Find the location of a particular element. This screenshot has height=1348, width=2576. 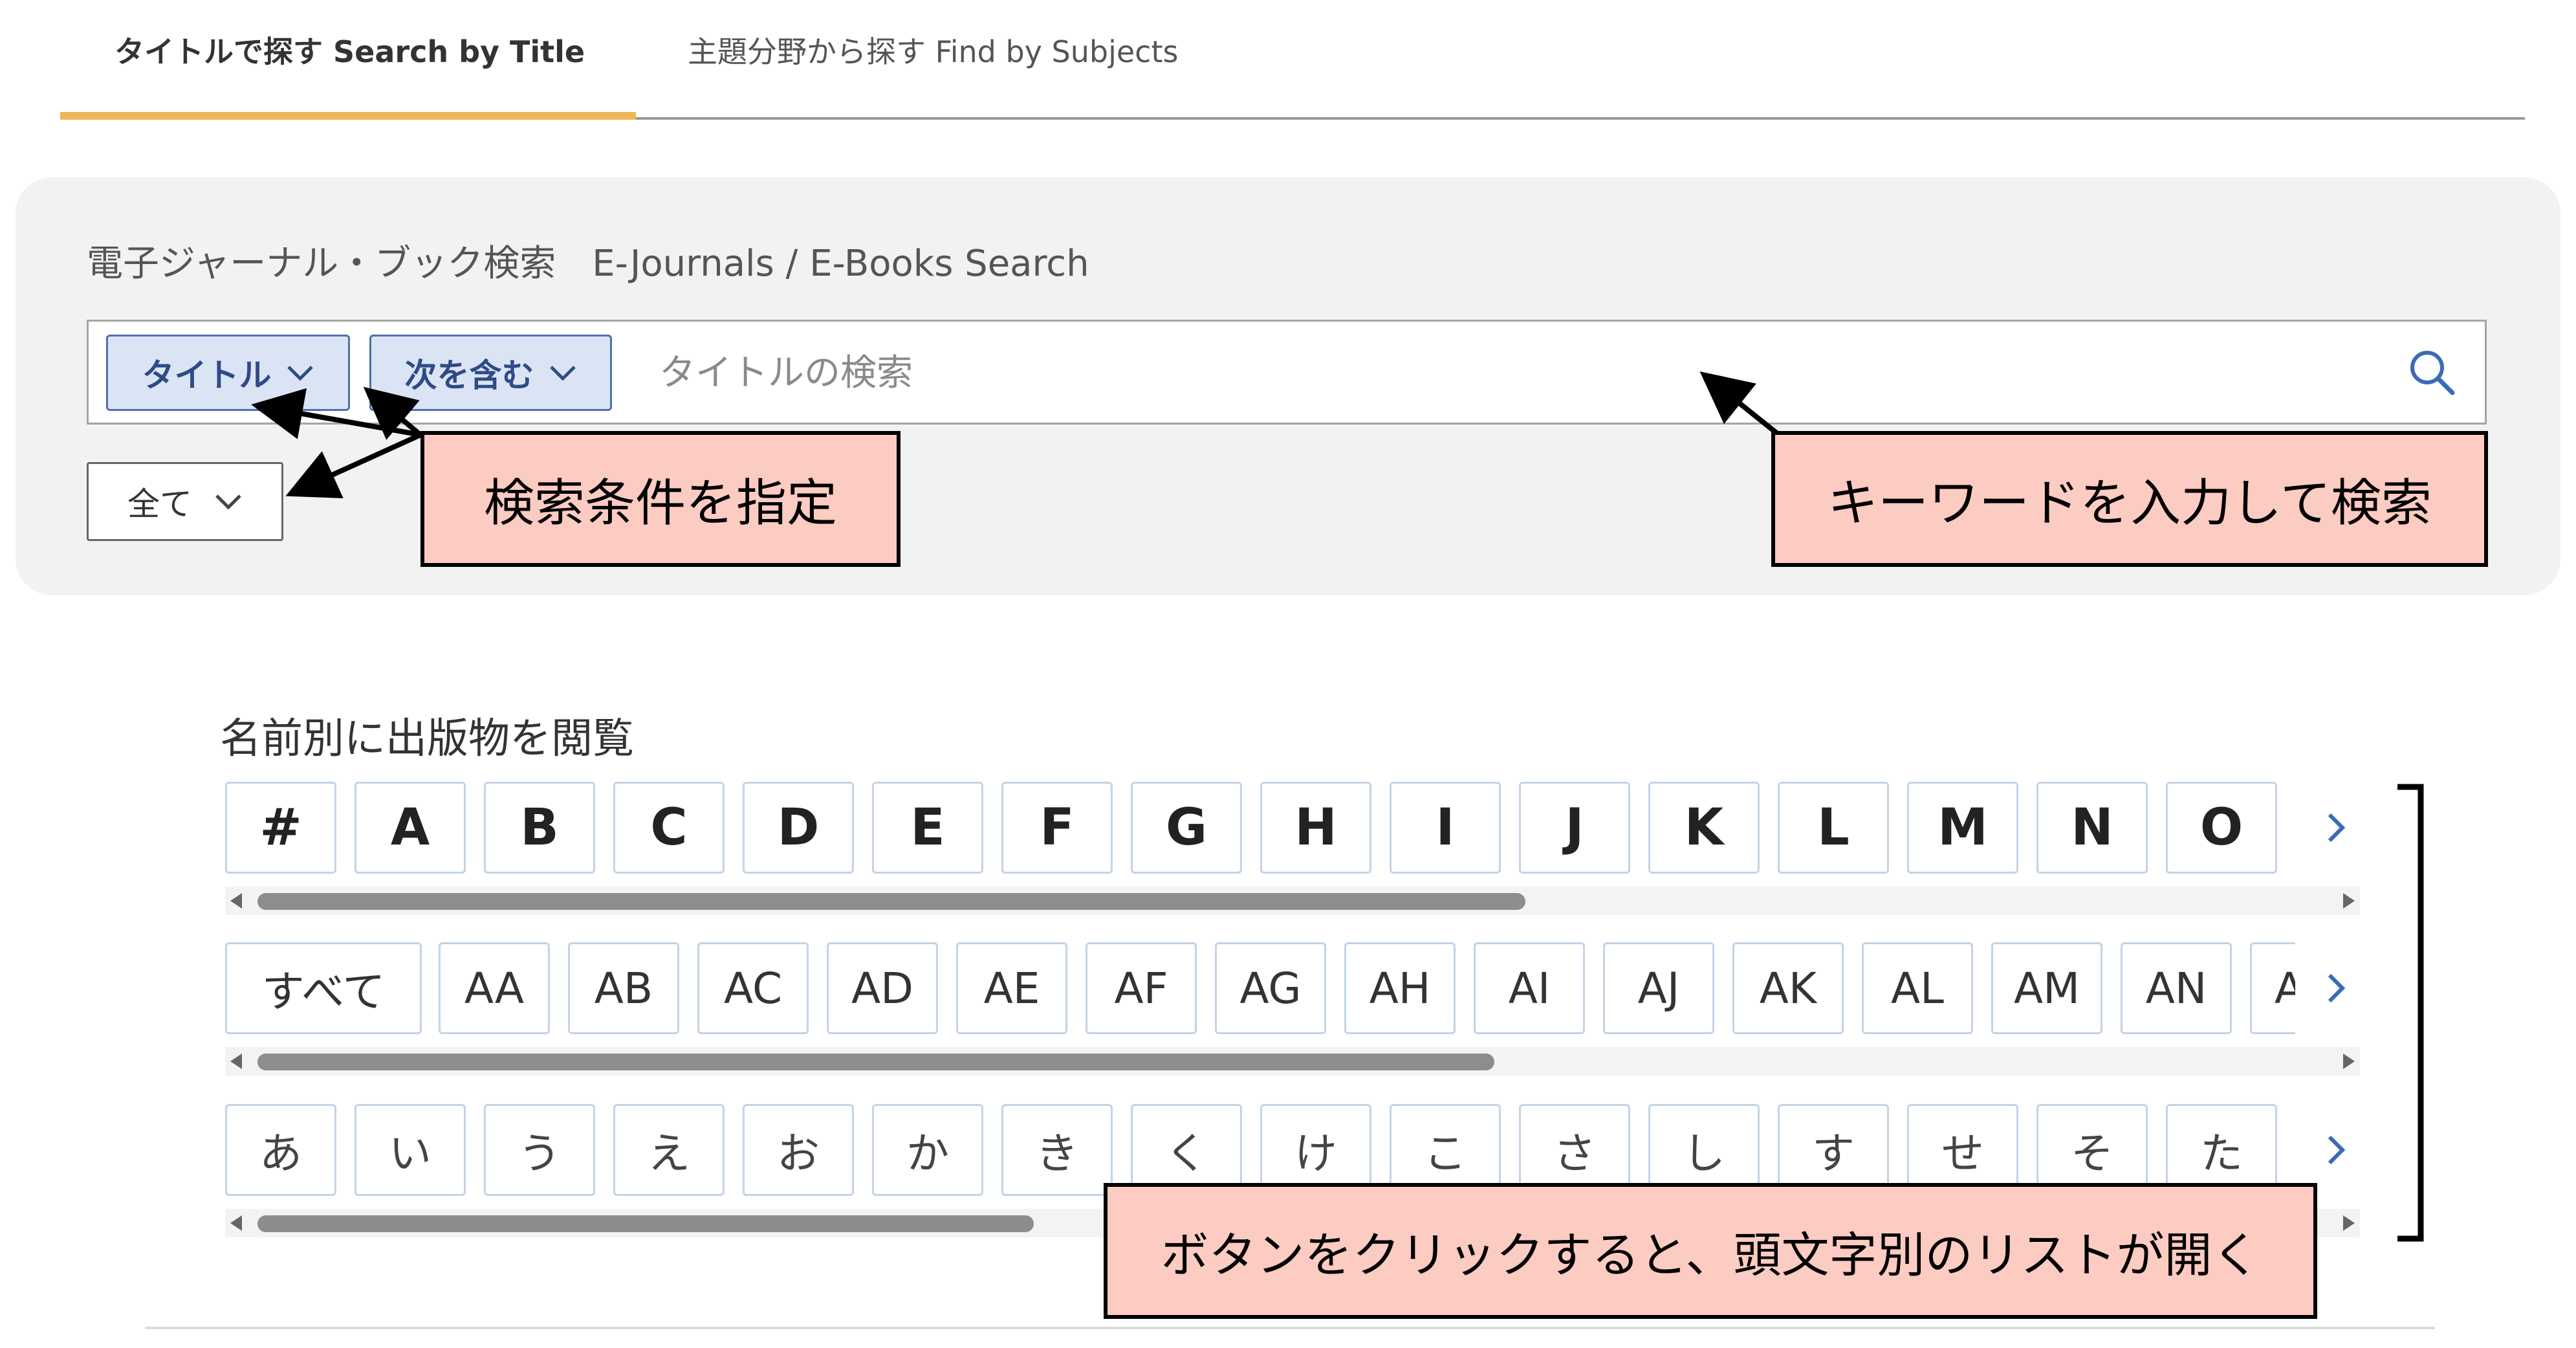

match-type-label: 次を含む is located at coordinates (469, 375).